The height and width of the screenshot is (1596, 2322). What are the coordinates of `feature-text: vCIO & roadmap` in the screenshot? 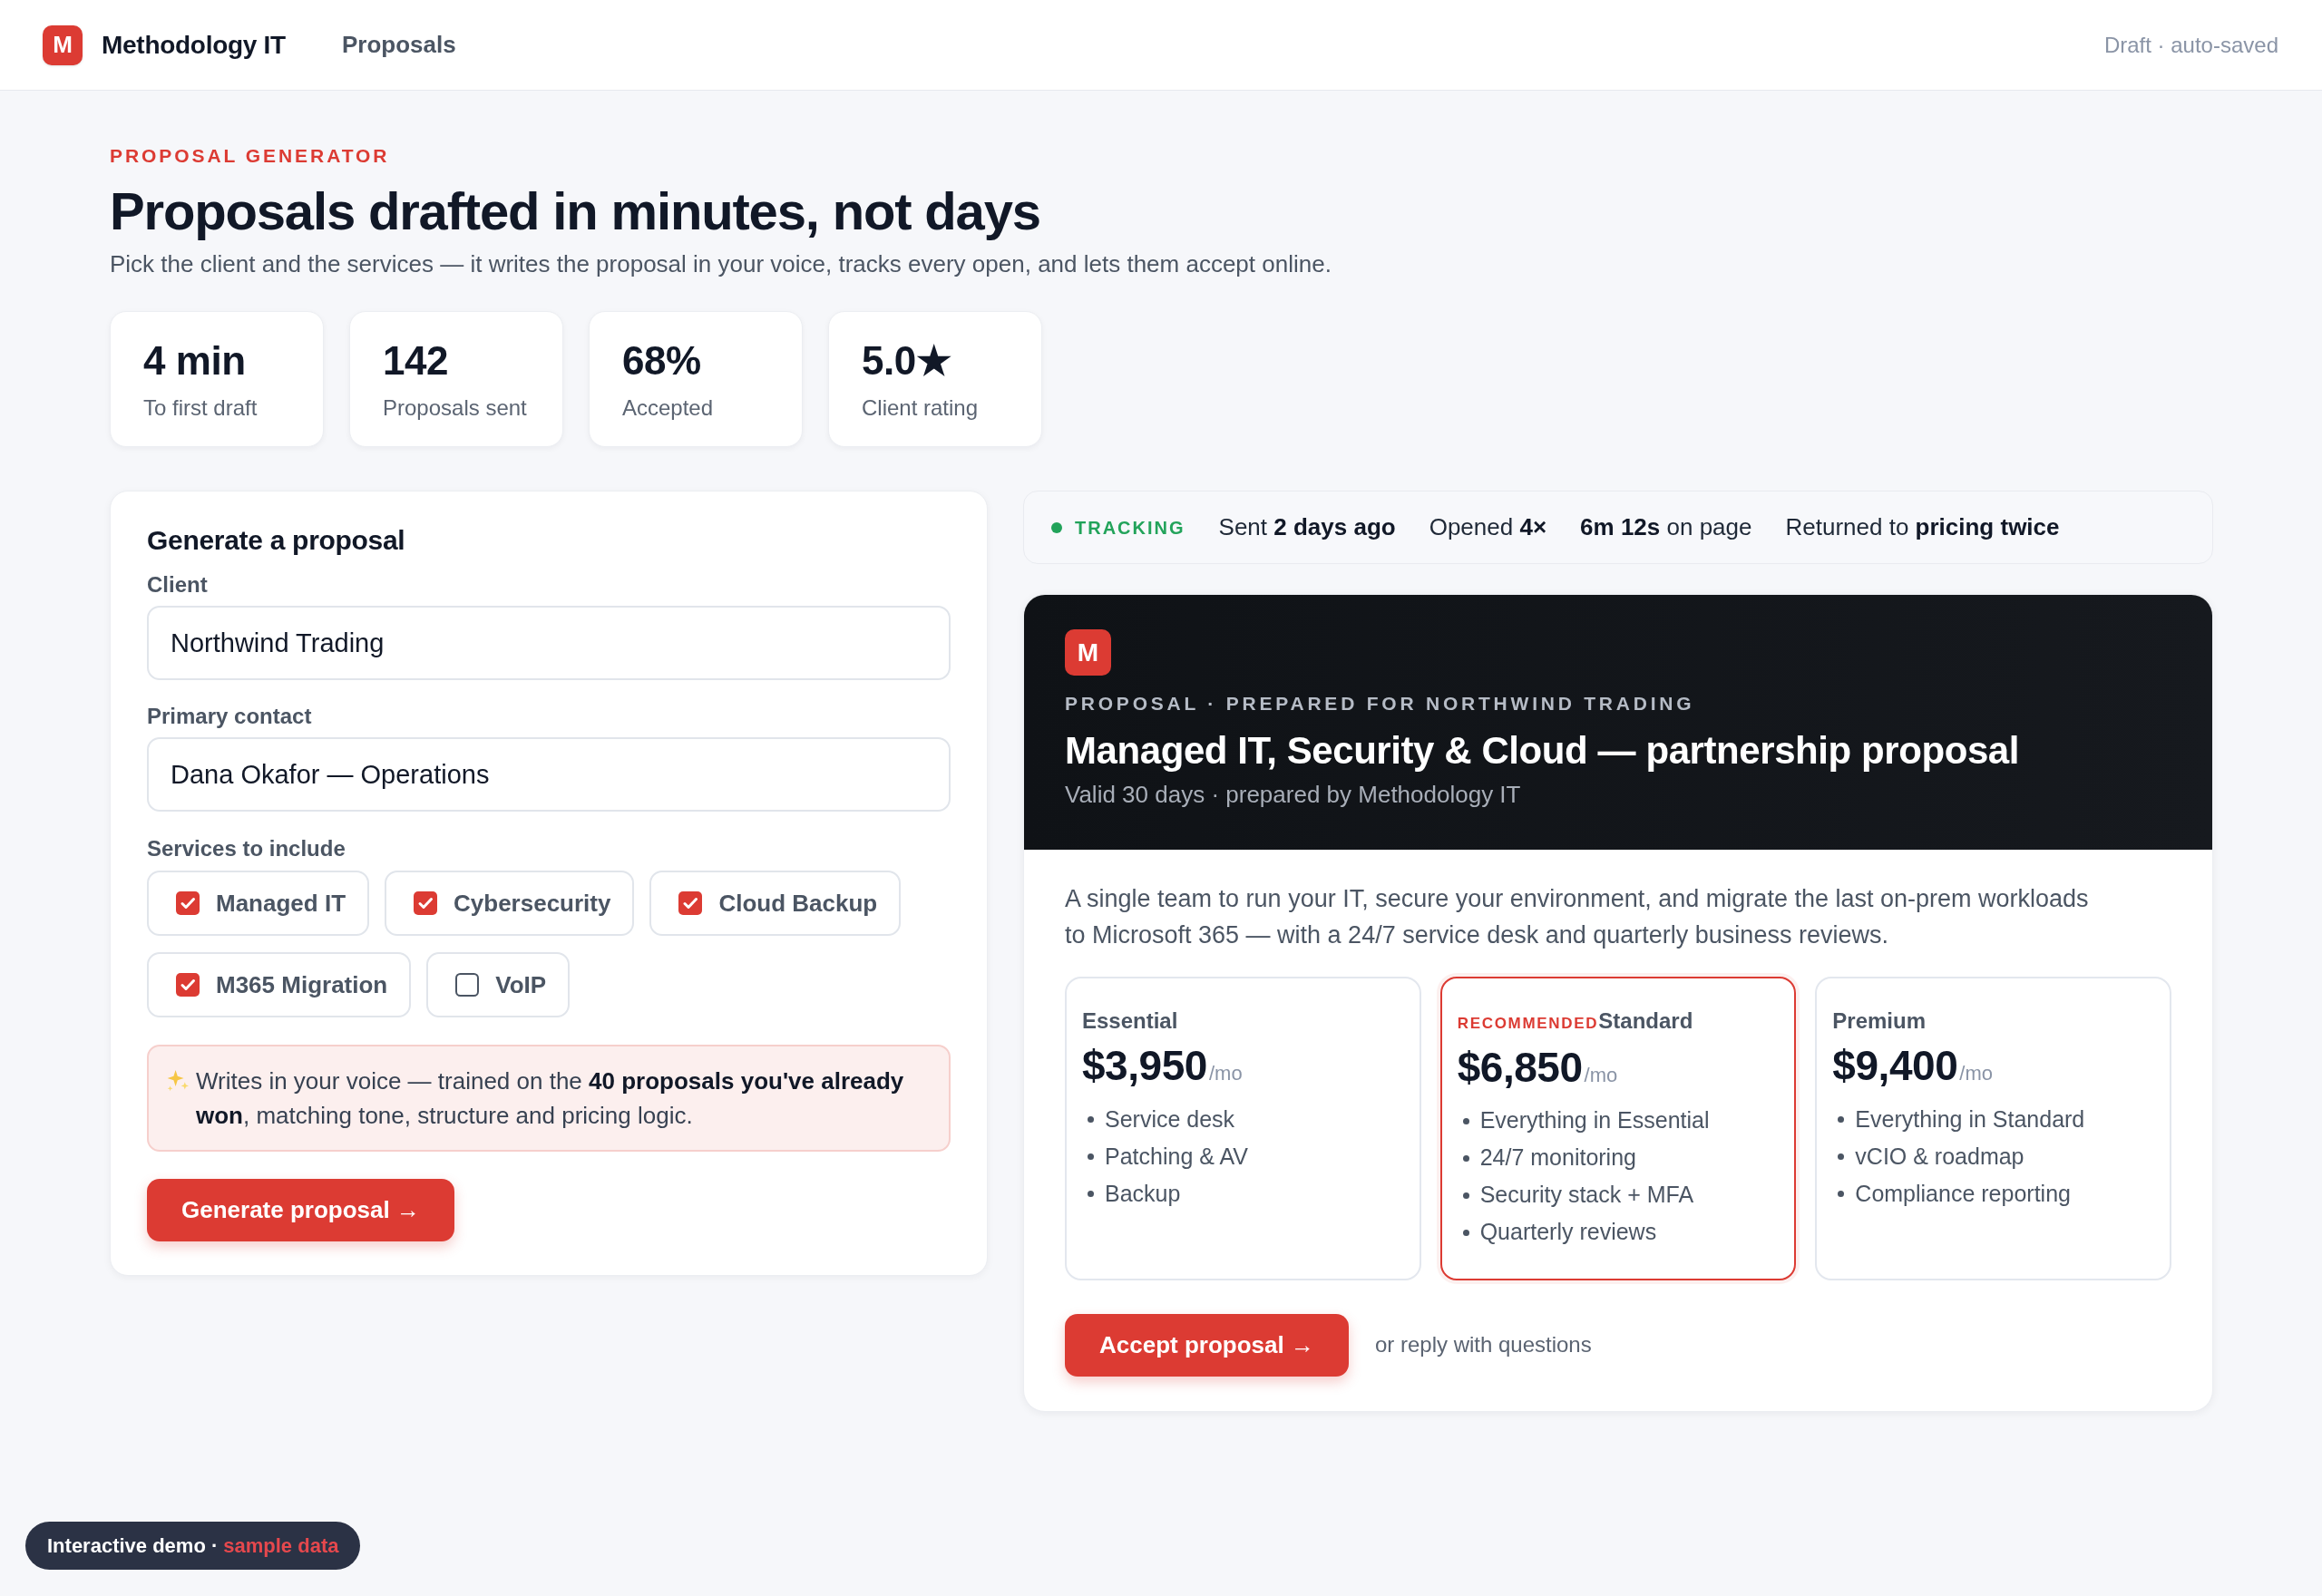 It's located at (1940, 1156).